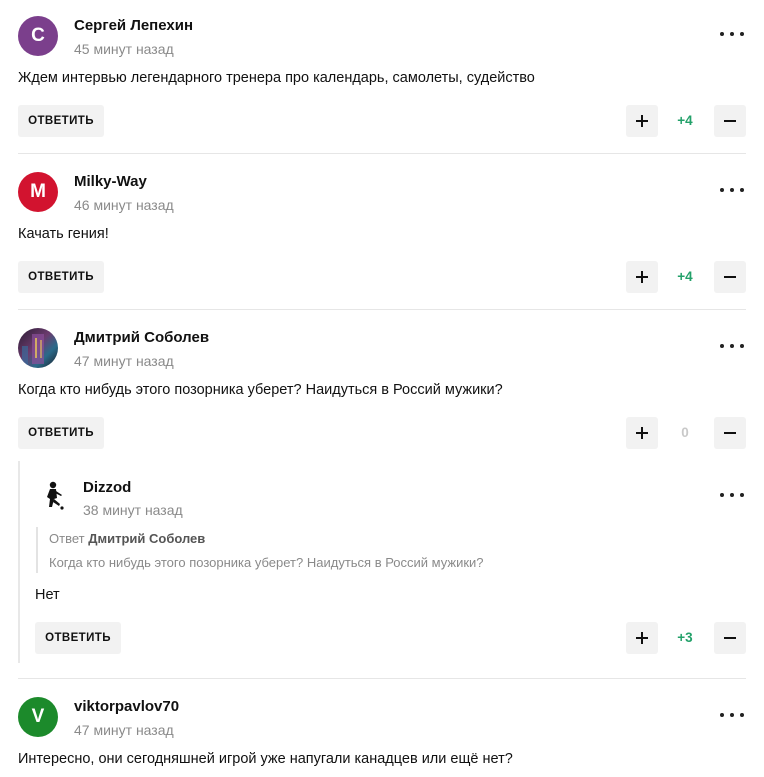  Describe the element at coordinates (63, 234) in the screenshot. I see `comment-text: Качать гения!` at that location.